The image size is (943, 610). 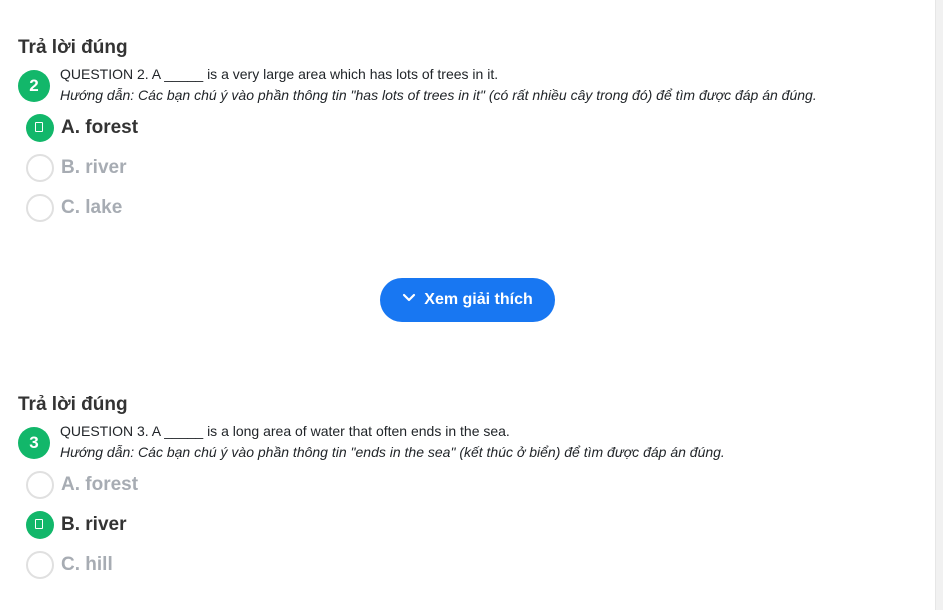 I want to click on scrollbar-track, so click(x=939, y=305).